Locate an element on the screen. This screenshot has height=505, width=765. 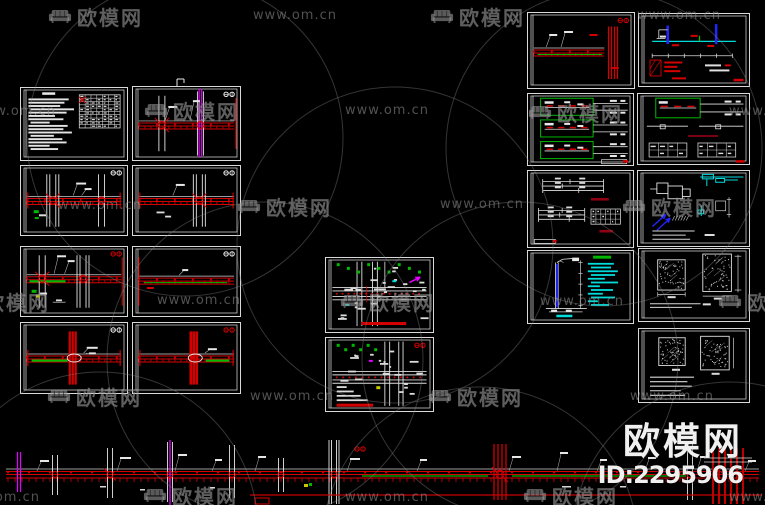
site-id-watermark: 欧模网 ID:2295906 is located at coordinates (670, 454).